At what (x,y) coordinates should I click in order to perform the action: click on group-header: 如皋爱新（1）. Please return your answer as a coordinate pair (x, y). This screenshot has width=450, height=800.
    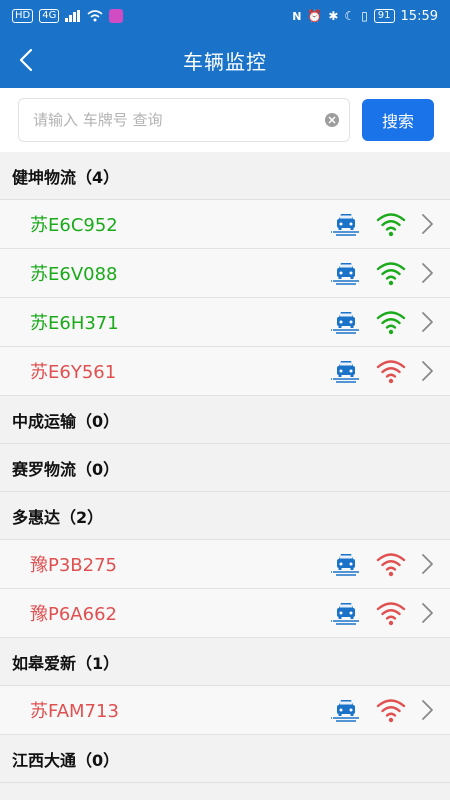
    Looking at the image, I should click on (225, 662).